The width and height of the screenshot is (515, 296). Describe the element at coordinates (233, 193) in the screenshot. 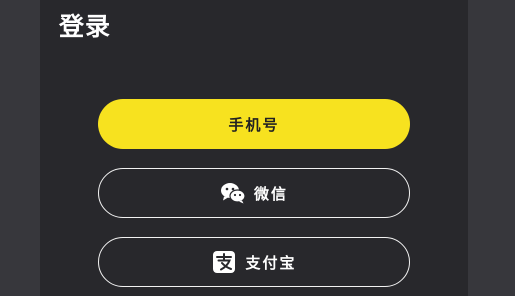

I see `wechat-icon` at that location.